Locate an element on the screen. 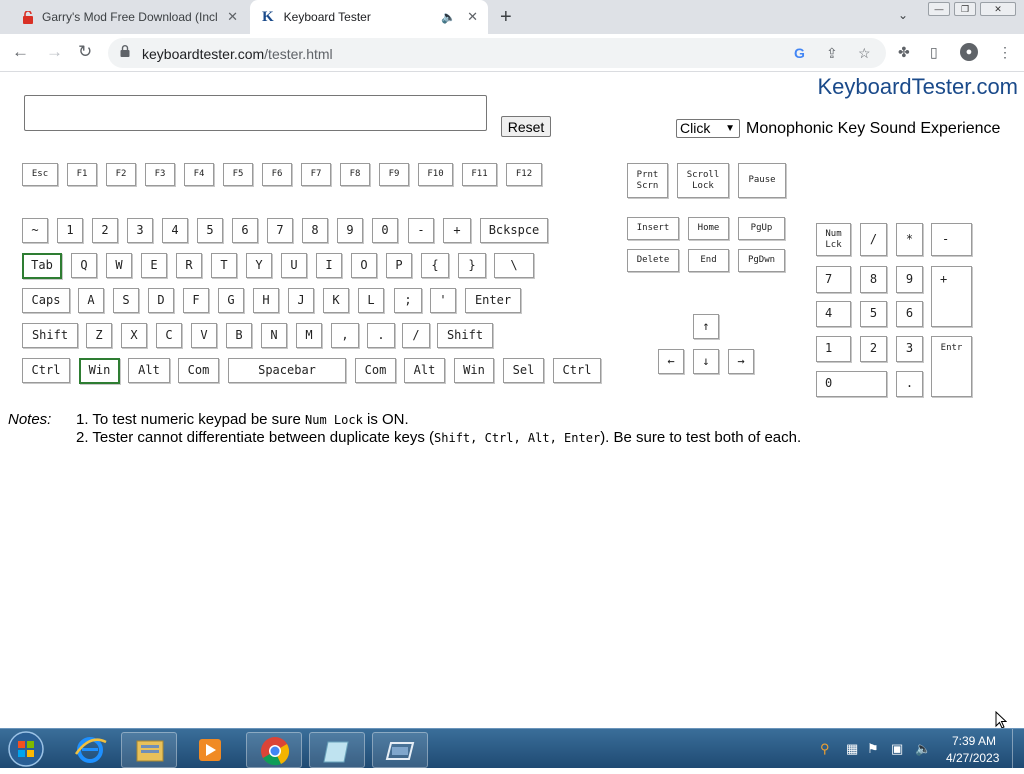 The image size is (1024, 774). taskbar-notepad is located at coordinates (337, 750).